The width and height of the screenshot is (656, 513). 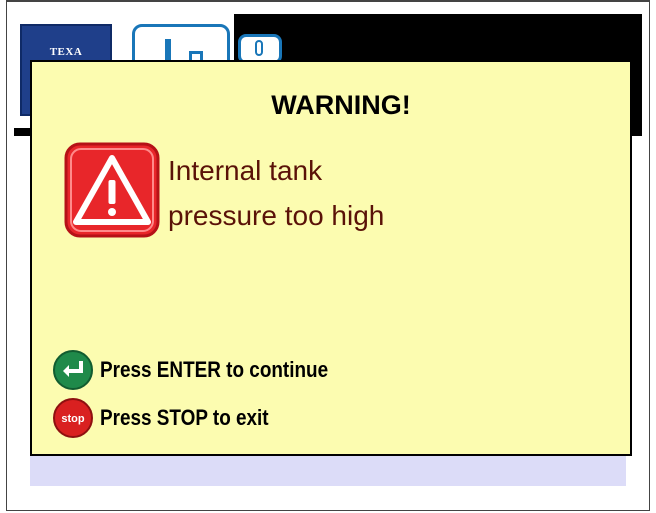 What do you see at coordinates (341, 105) in the screenshot?
I see `dialog-title: WARNING!` at bounding box center [341, 105].